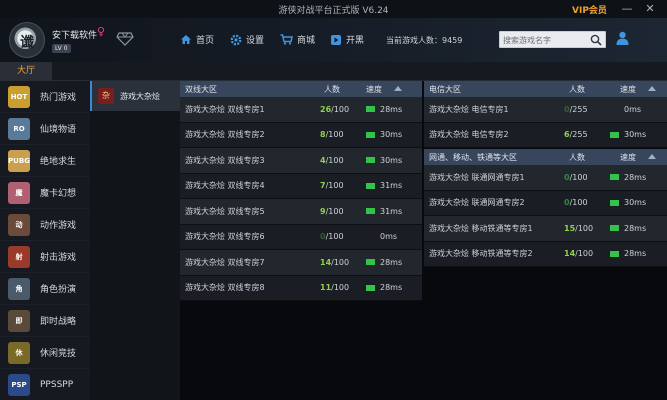 The height and width of the screenshot is (400, 667). I want to click on search-box, so click(552, 39).